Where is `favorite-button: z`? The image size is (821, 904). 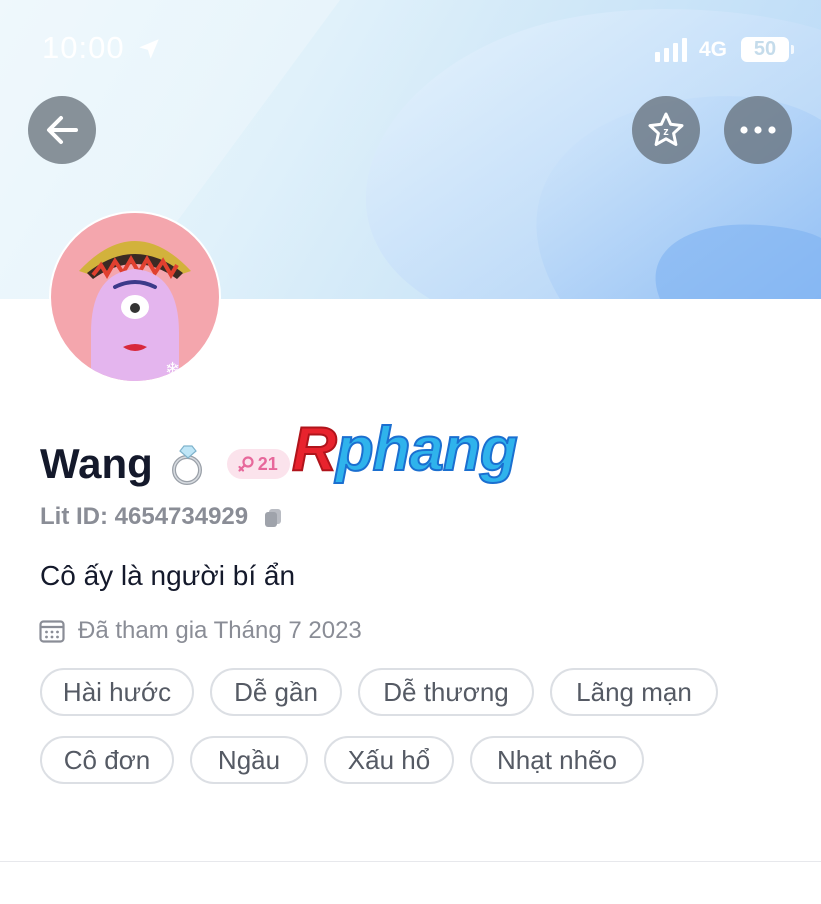
favorite-button: z is located at coordinates (666, 130).